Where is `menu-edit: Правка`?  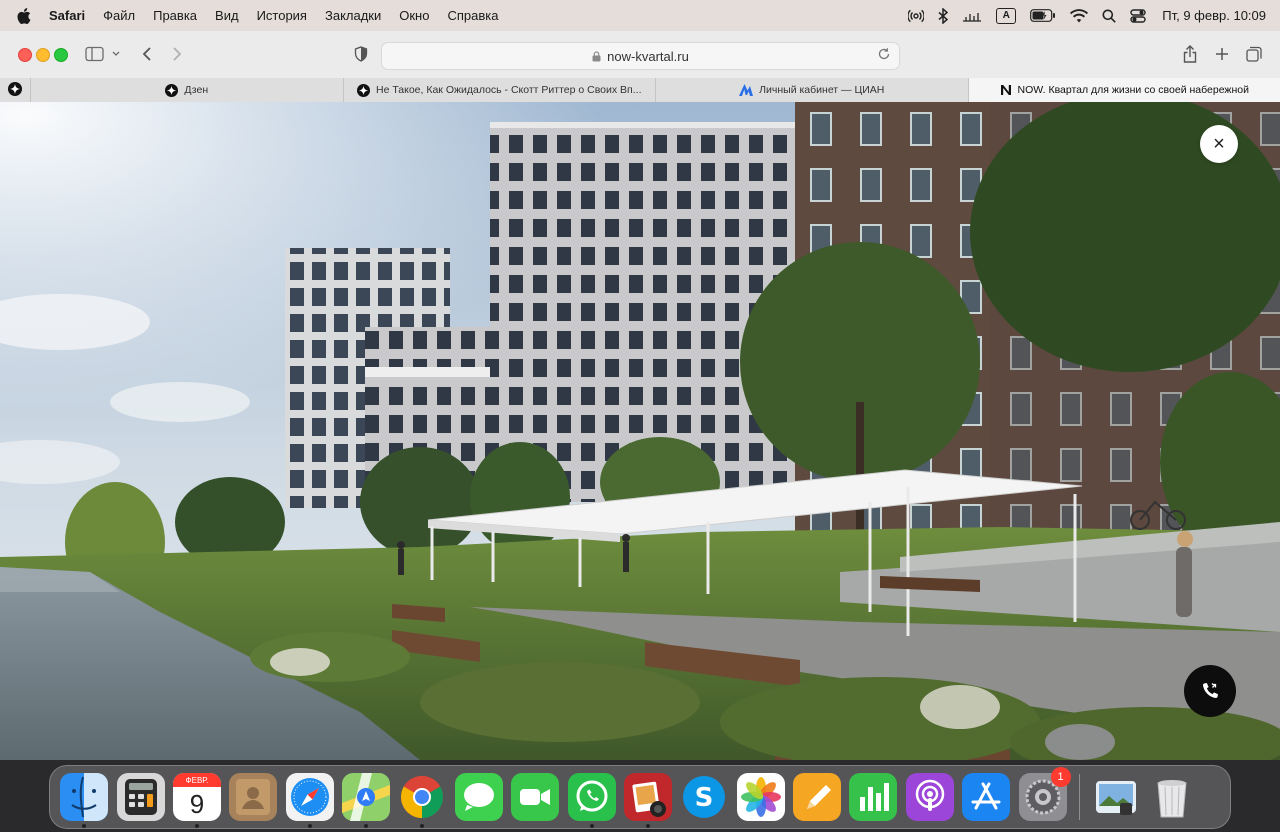
menu-edit: Правка is located at coordinates (175, 15).